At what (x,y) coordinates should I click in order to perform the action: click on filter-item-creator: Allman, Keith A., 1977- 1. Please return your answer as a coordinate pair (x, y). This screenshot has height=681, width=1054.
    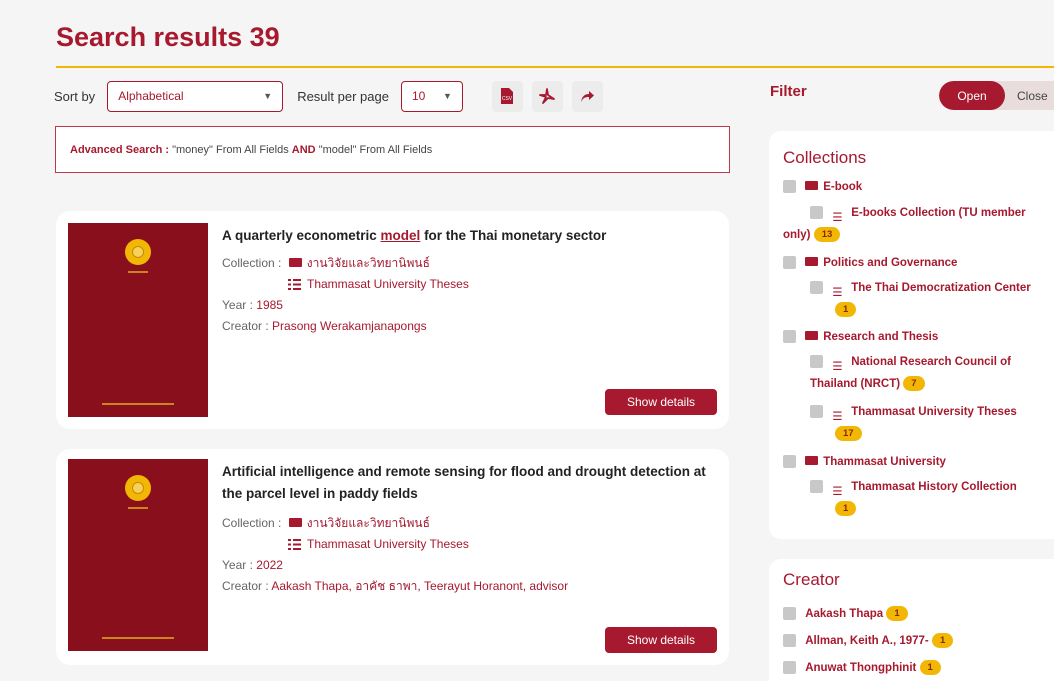
    Looking at the image, I should click on (868, 641).